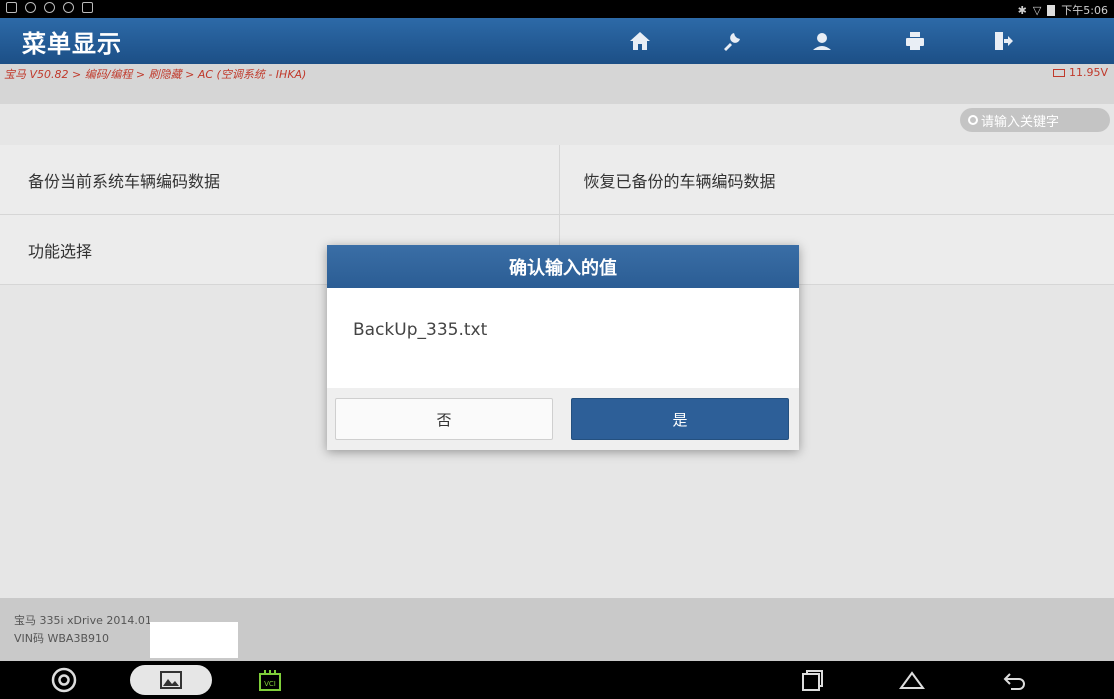 The height and width of the screenshot is (699, 1114). I want to click on back-button, so click(1015, 680).